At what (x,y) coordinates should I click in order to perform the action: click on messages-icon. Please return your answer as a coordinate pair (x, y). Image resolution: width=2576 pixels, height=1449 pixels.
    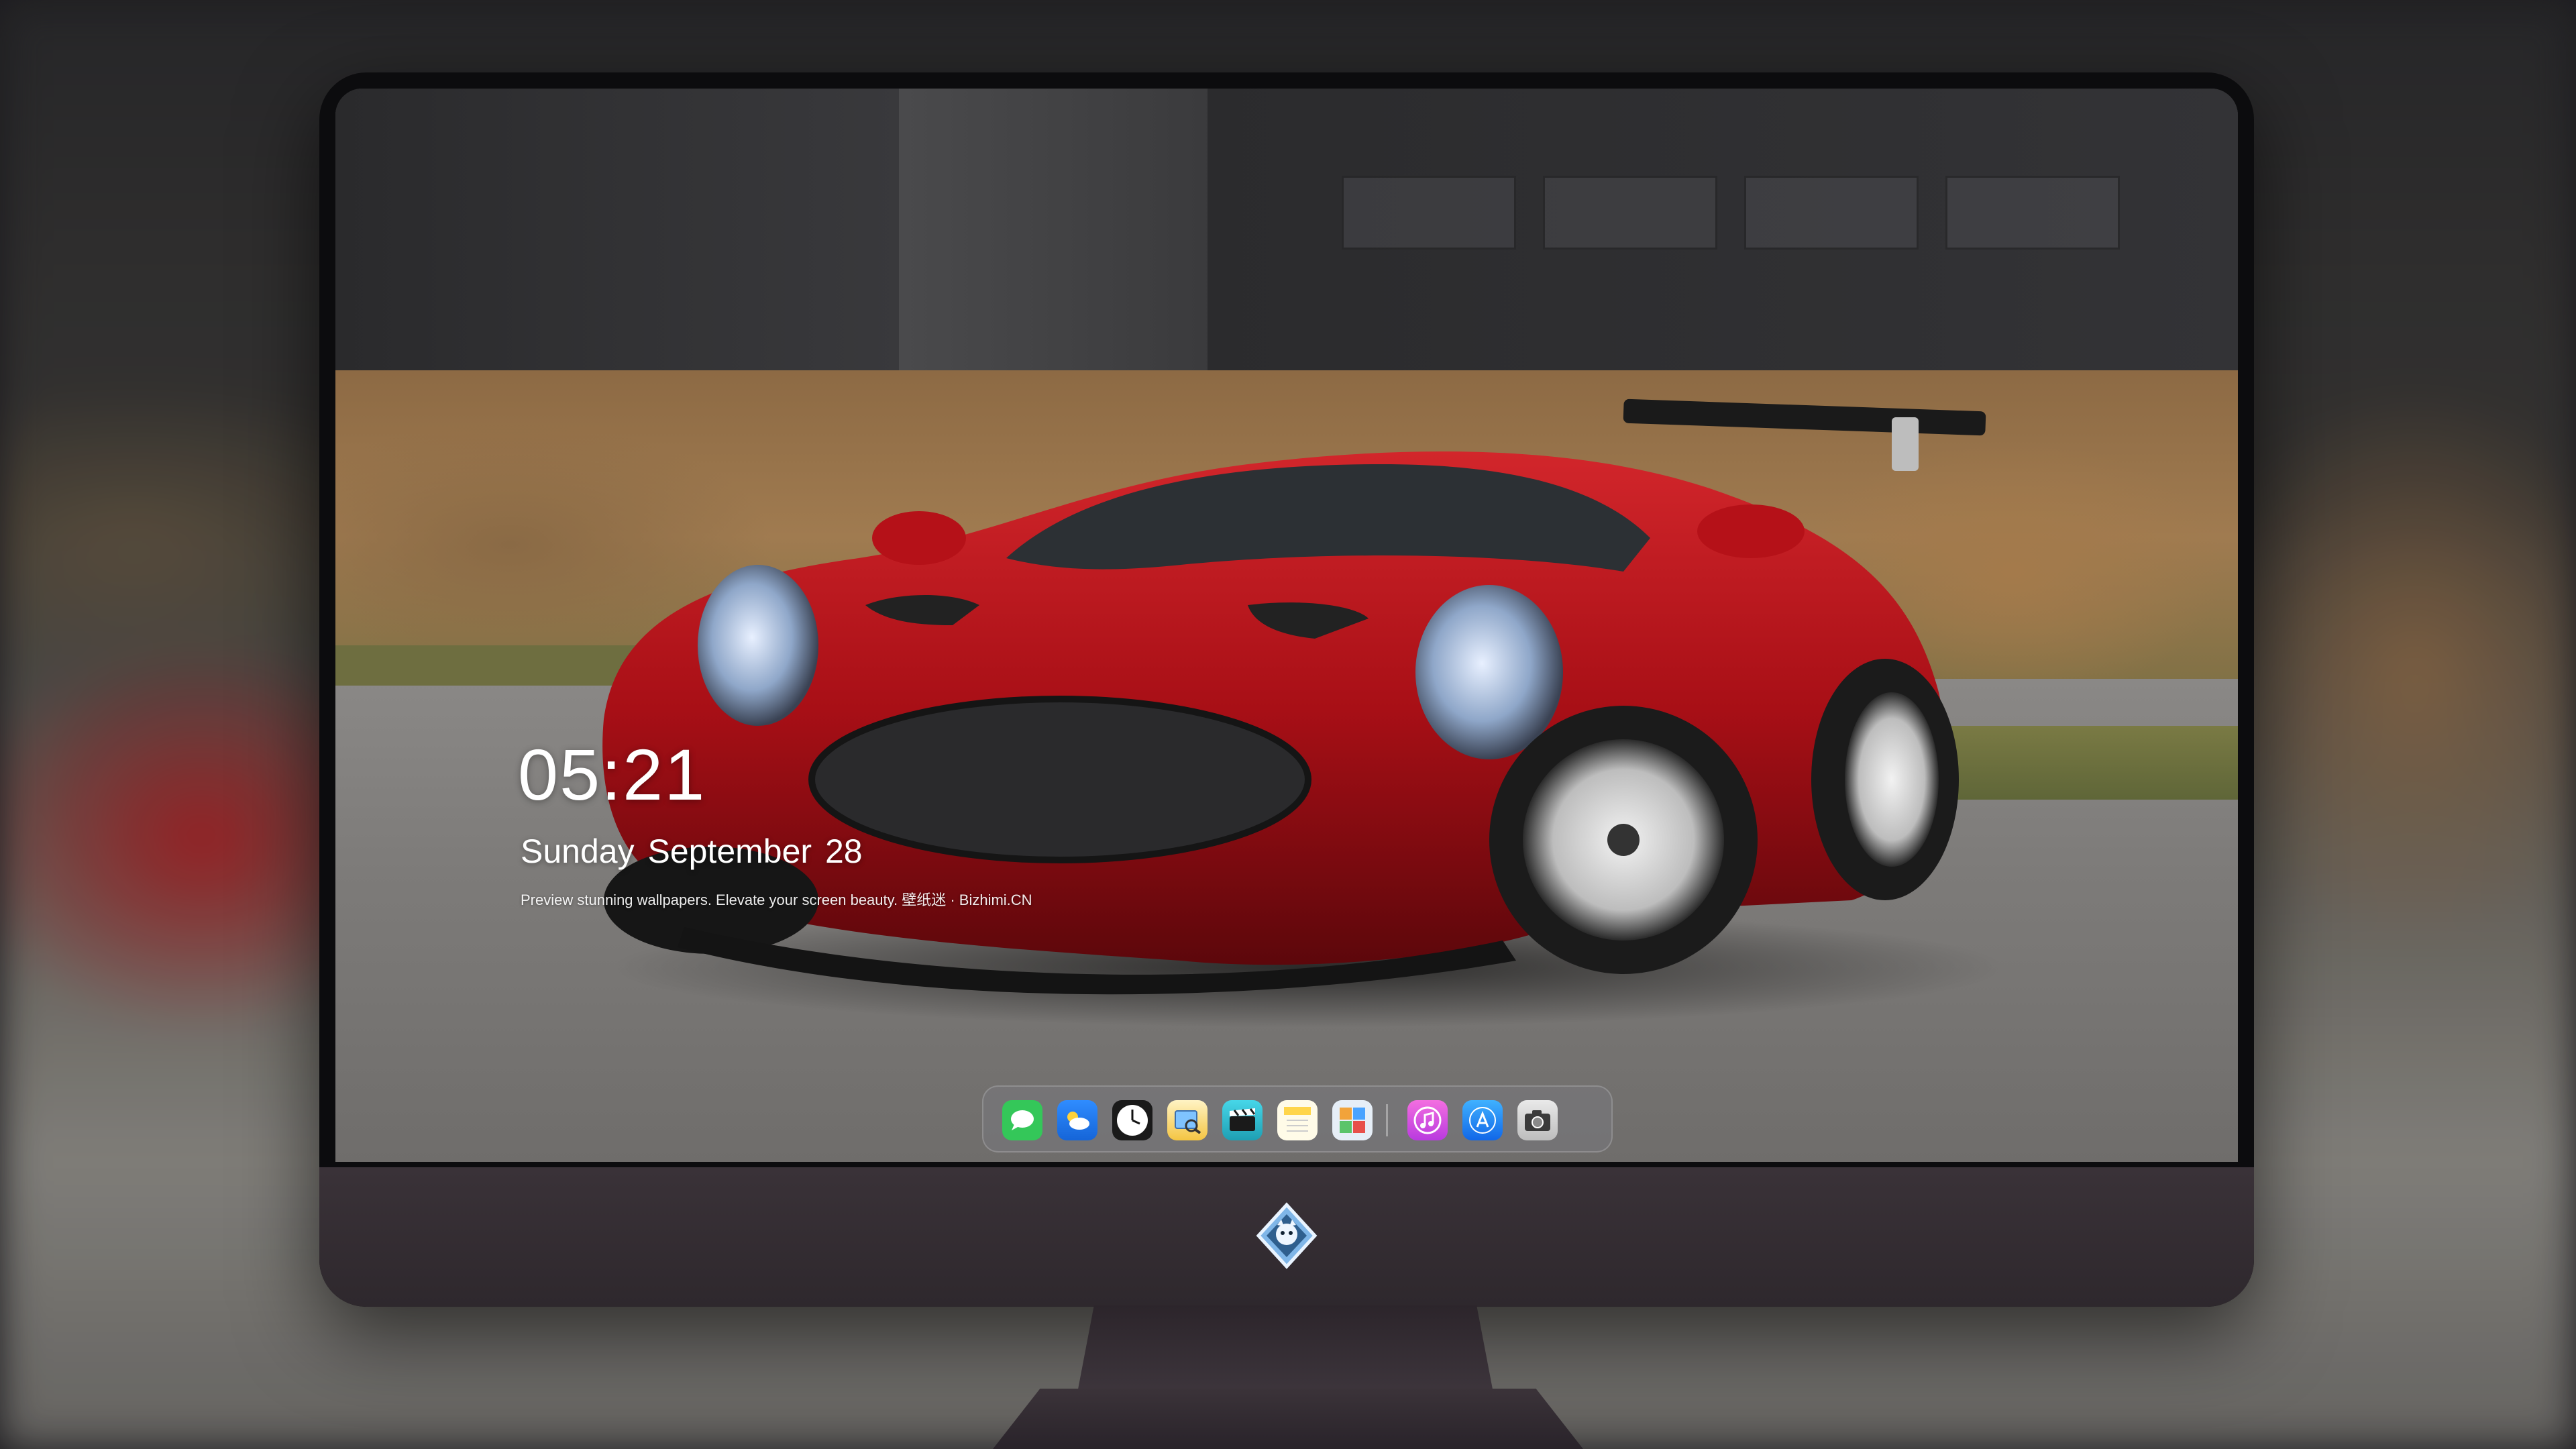
    Looking at the image, I should click on (1022, 1120).